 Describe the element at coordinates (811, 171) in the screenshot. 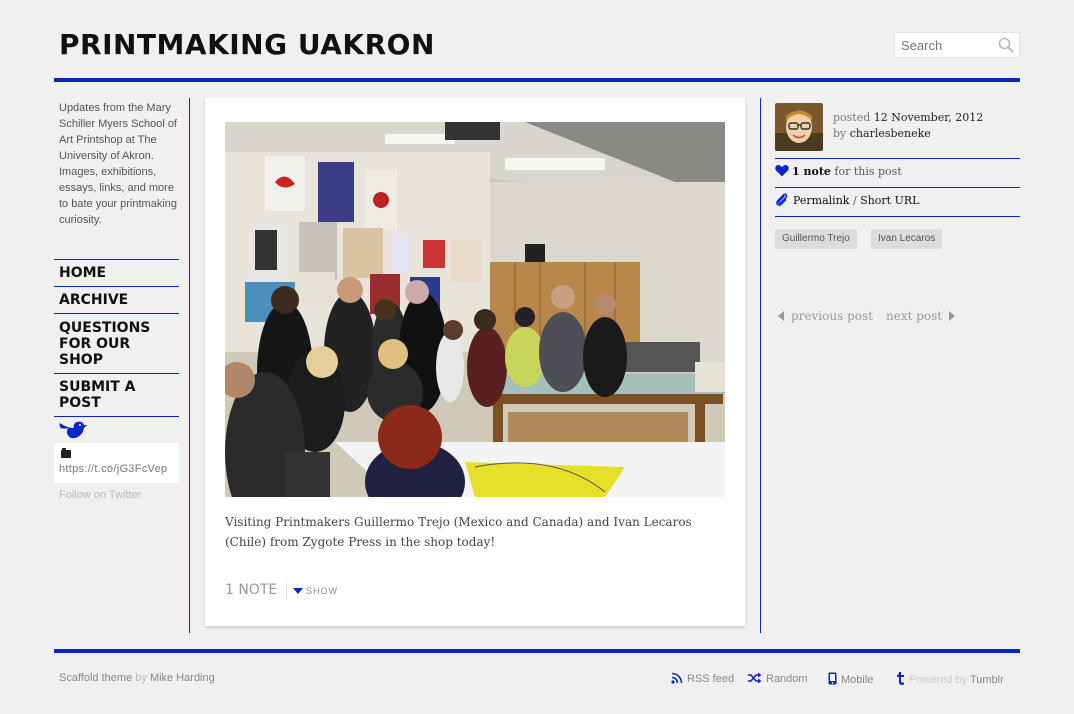

I see `notes-strong: 1 note` at that location.